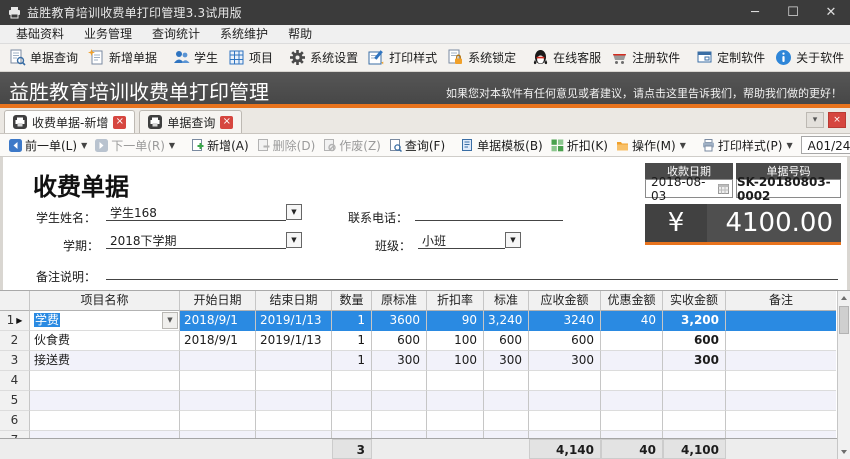 The width and height of the screenshot is (850, 459). What do you see at coordinates (455, 301) in the screenshot?
I see `col-header-discount-rate: 折扣率` at bounding box center [455, 301].